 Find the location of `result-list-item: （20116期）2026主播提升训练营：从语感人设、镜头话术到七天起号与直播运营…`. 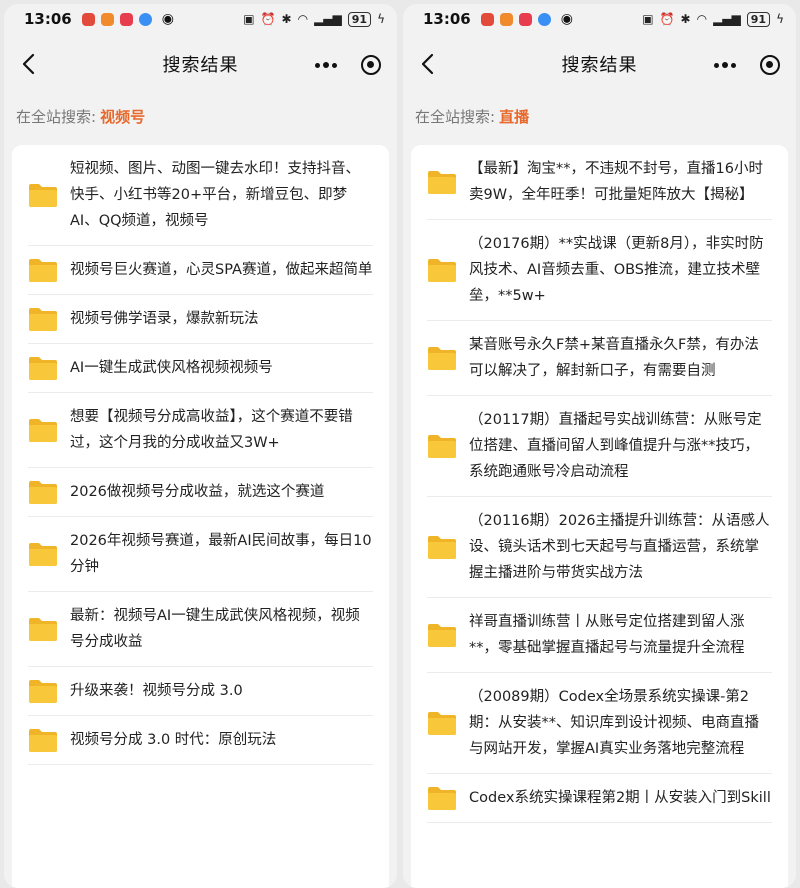

result-list-item: （20116期）2026主播提升训练营：从语感人设、镜头话术到七天起号与直播运营… is located at coordinates (599, 547).